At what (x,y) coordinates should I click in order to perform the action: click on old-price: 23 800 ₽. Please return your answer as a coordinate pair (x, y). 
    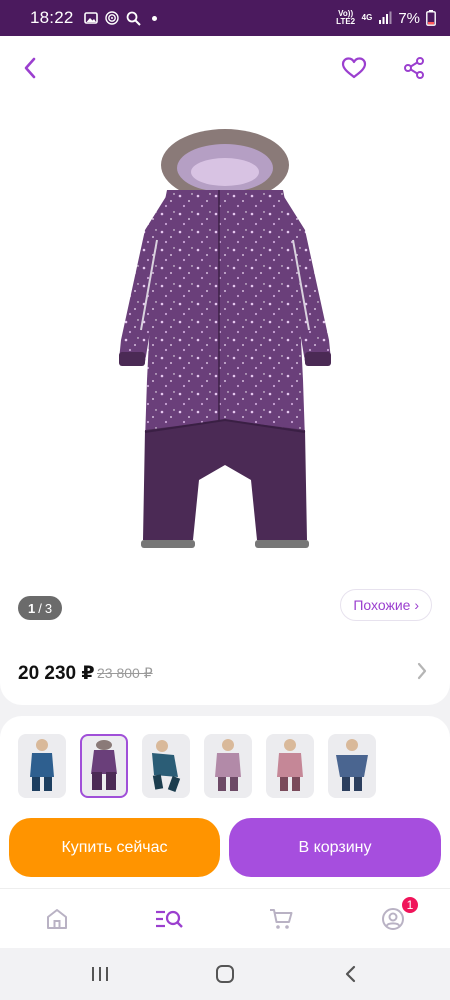
    Looking at the image, I should click on (125, 673).